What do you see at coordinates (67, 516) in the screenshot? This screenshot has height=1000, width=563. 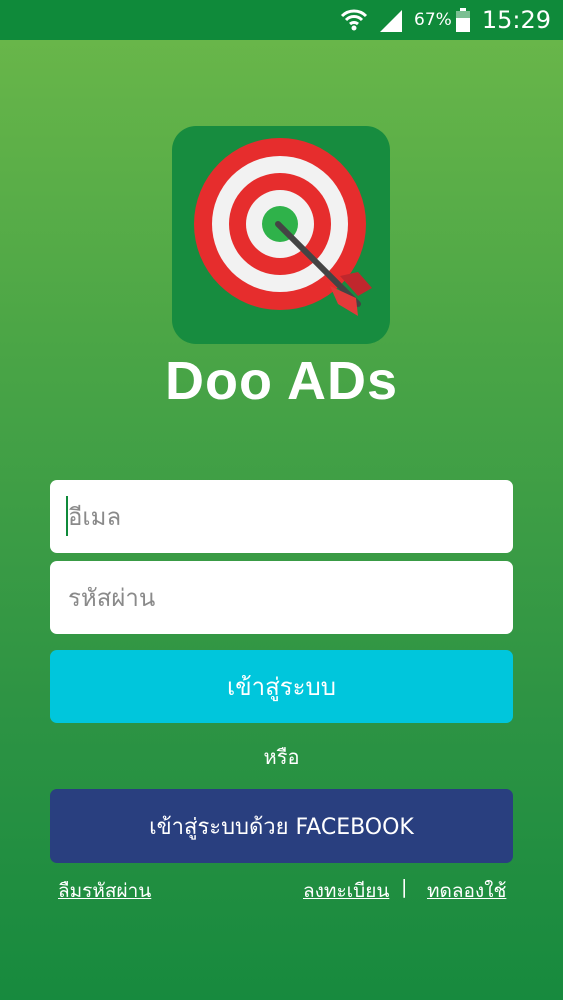 I see `text-caret` at bounding box center [67, 516].